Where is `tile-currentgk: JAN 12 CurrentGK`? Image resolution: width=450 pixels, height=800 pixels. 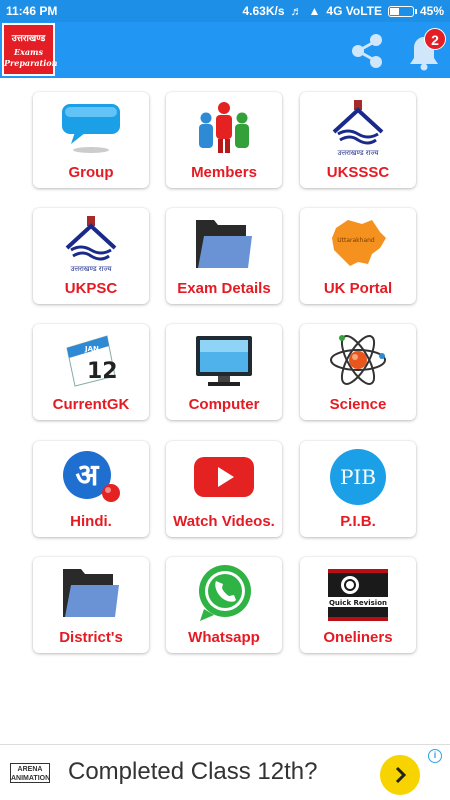
tile-currentgk: JAN 12 CurrentGK is located at coordinates (91, 372).